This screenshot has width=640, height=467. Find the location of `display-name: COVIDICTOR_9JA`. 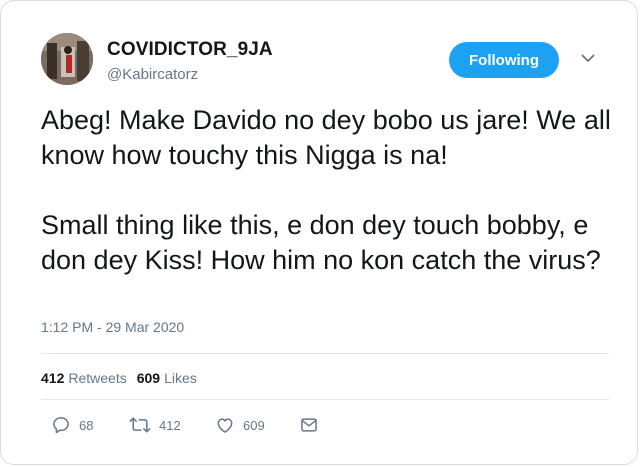

display-name: COVIDICTOR_9JA is located at coordinates (190, 50).